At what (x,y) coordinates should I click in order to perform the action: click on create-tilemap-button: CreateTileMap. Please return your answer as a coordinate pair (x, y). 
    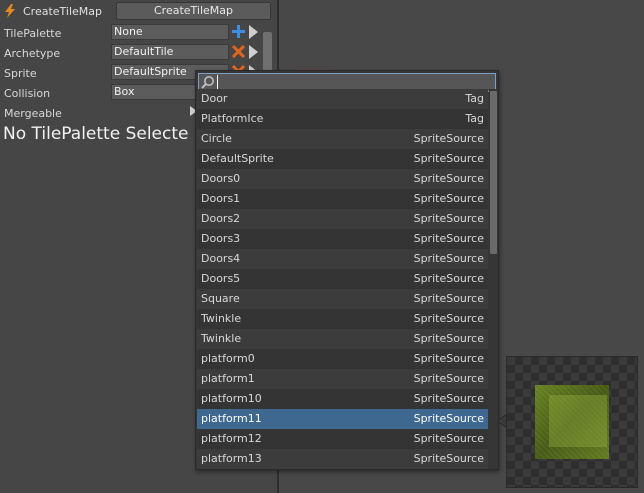
    Looking at the image, I should click on (193, 11).